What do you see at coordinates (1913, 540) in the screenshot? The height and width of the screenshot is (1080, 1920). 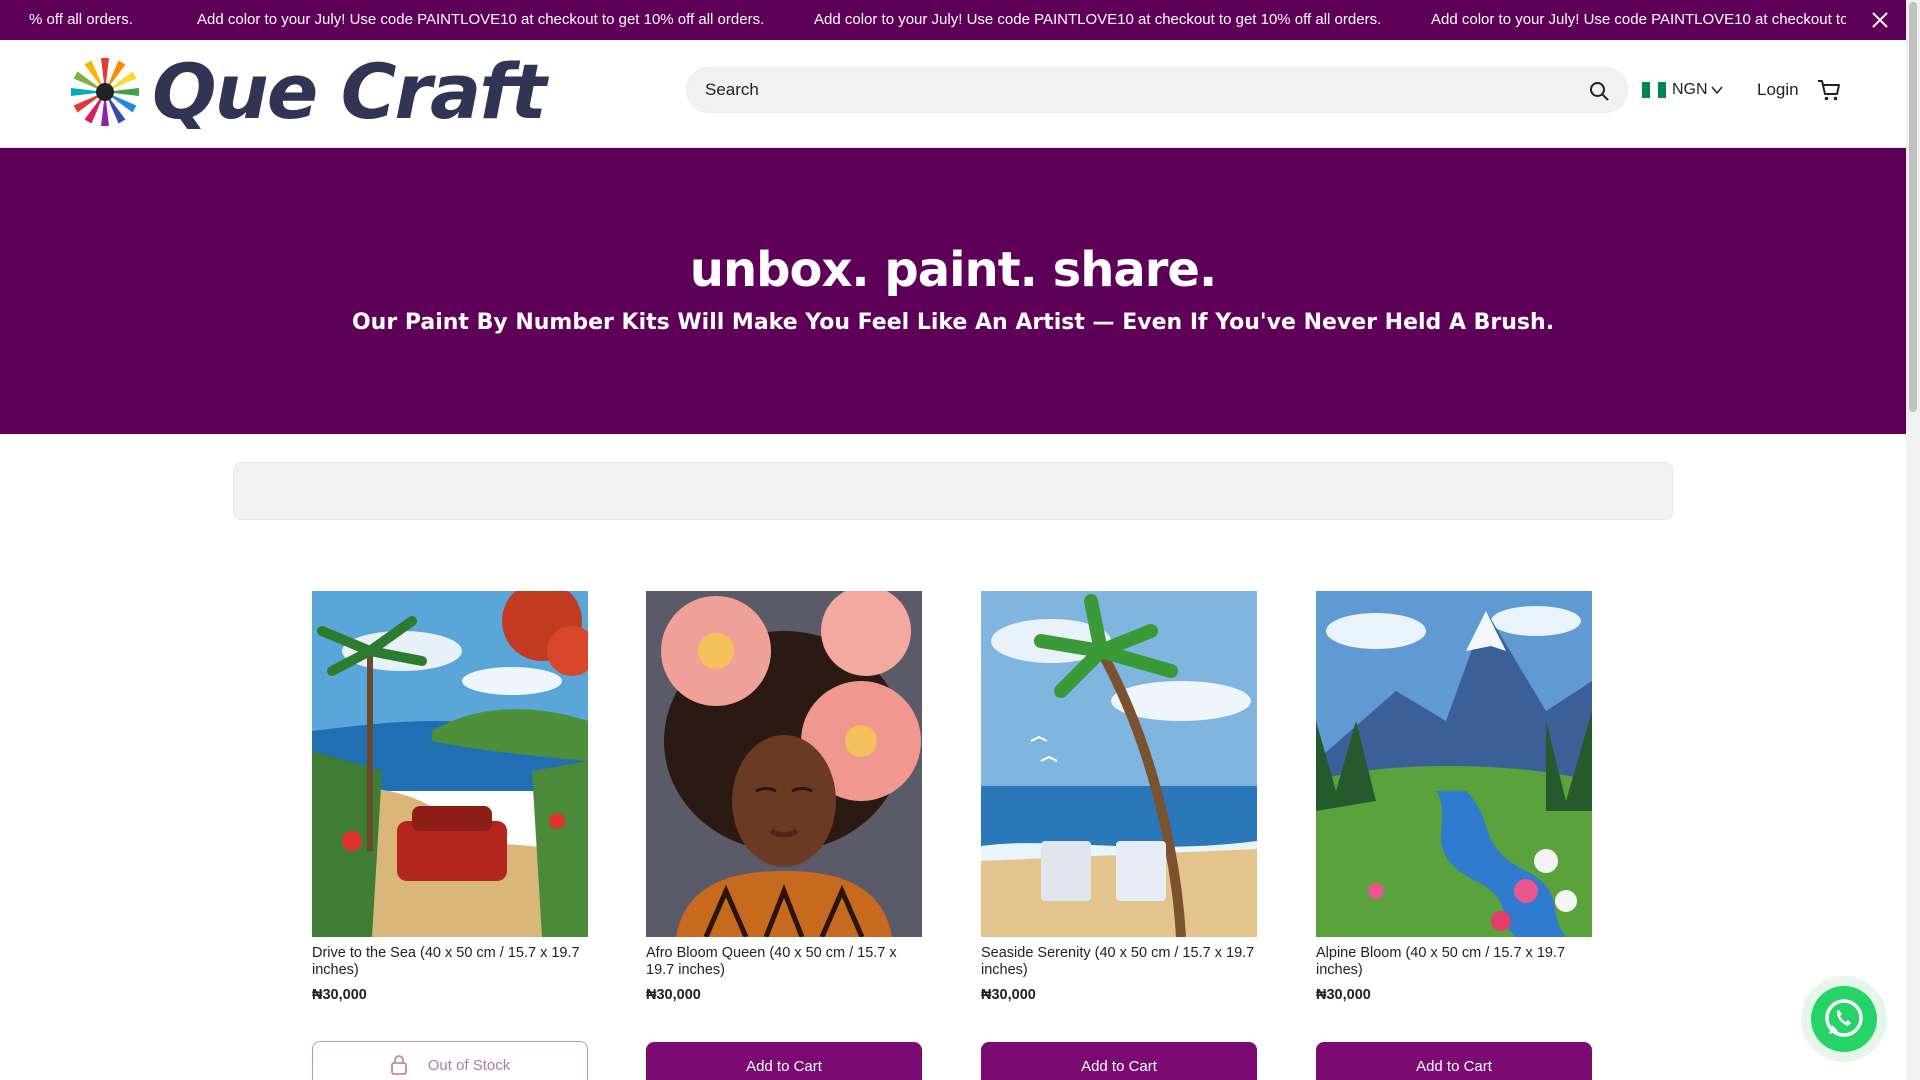 I see `page-scrollbar` at bounding box center [1913, 540].